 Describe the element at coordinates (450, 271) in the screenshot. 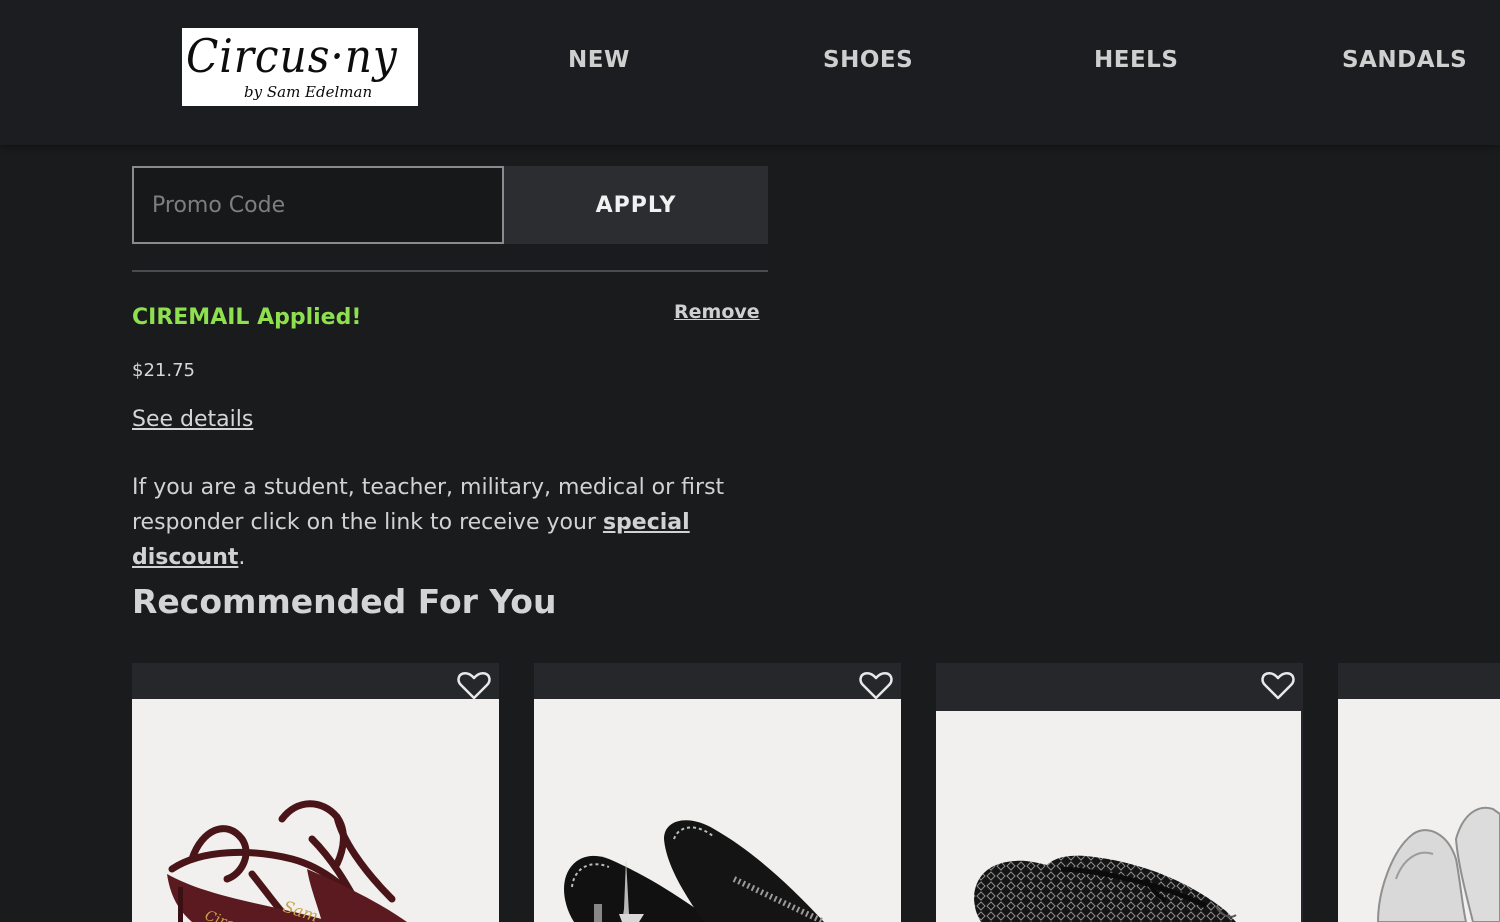

I see `divider` at that location.